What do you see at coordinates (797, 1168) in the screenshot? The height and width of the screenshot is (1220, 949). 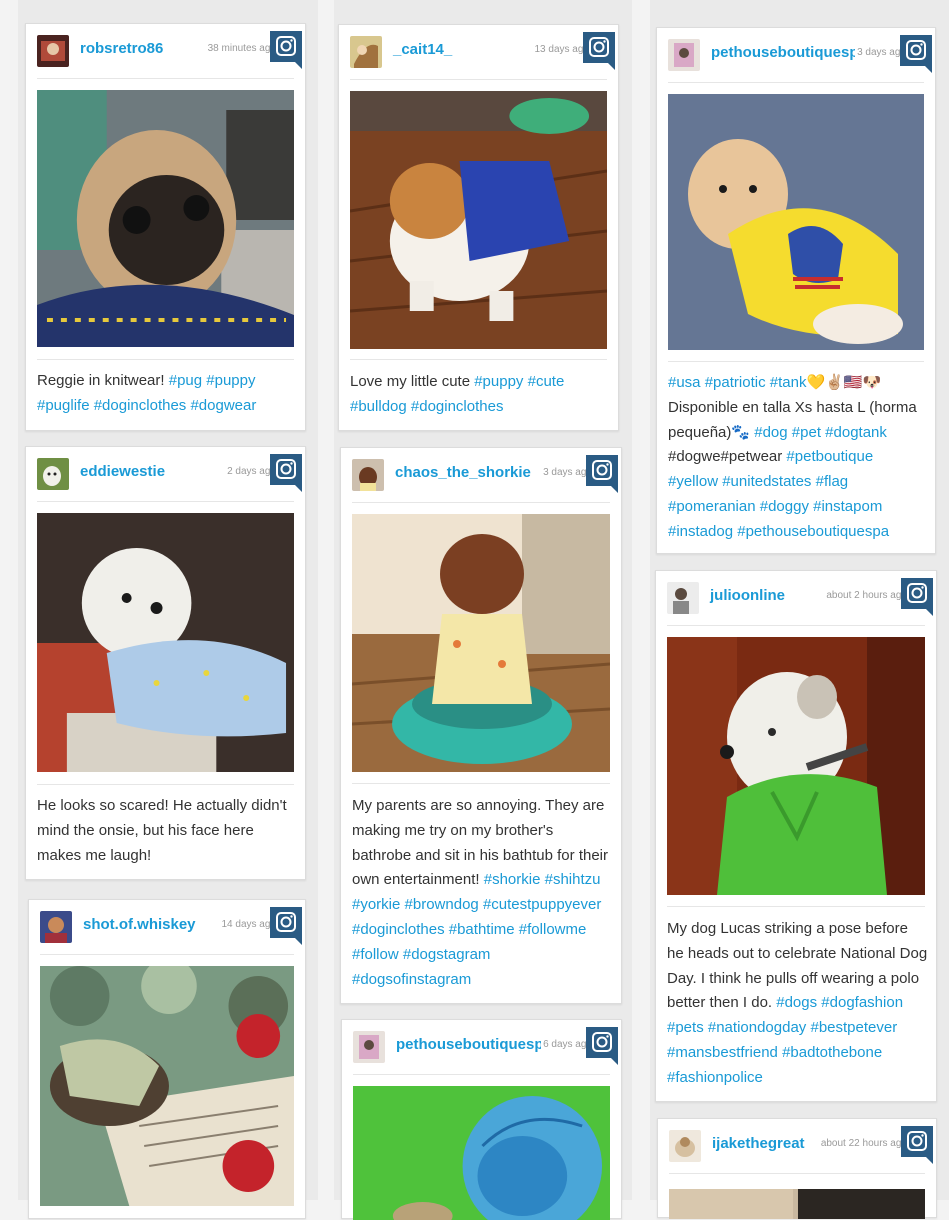 I see `post-card: ijakethegreat about 22 hours ago` at bounding box center [797, 1168].